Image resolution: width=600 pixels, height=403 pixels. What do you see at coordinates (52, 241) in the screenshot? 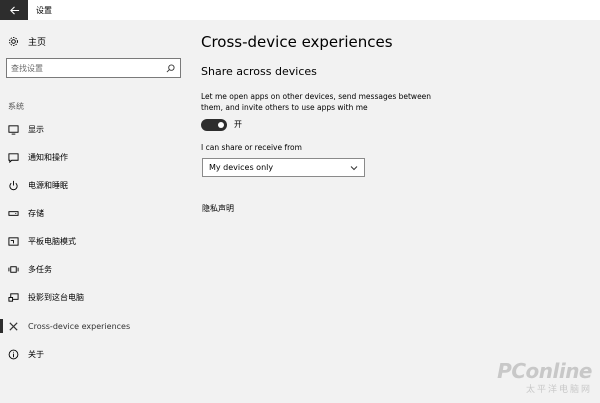
I see `sidebar-item-label: 平板电脑模式` at bounding box center [52, 241].